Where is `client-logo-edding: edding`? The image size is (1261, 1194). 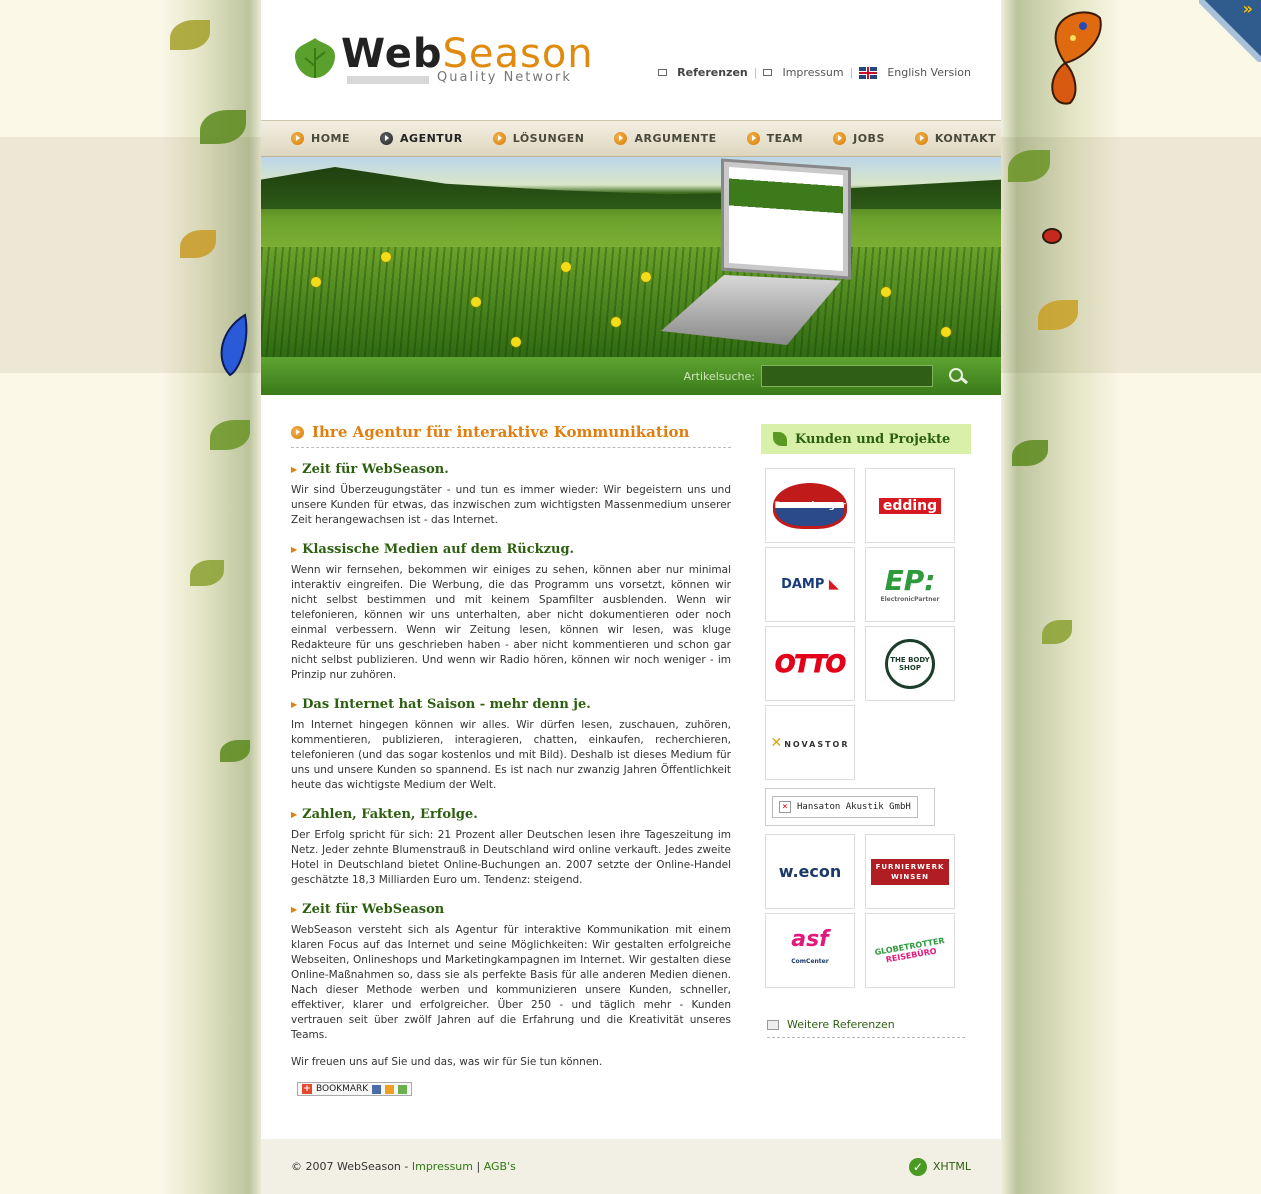 client-logo-edding: edding is located at coordinates (910, 505).